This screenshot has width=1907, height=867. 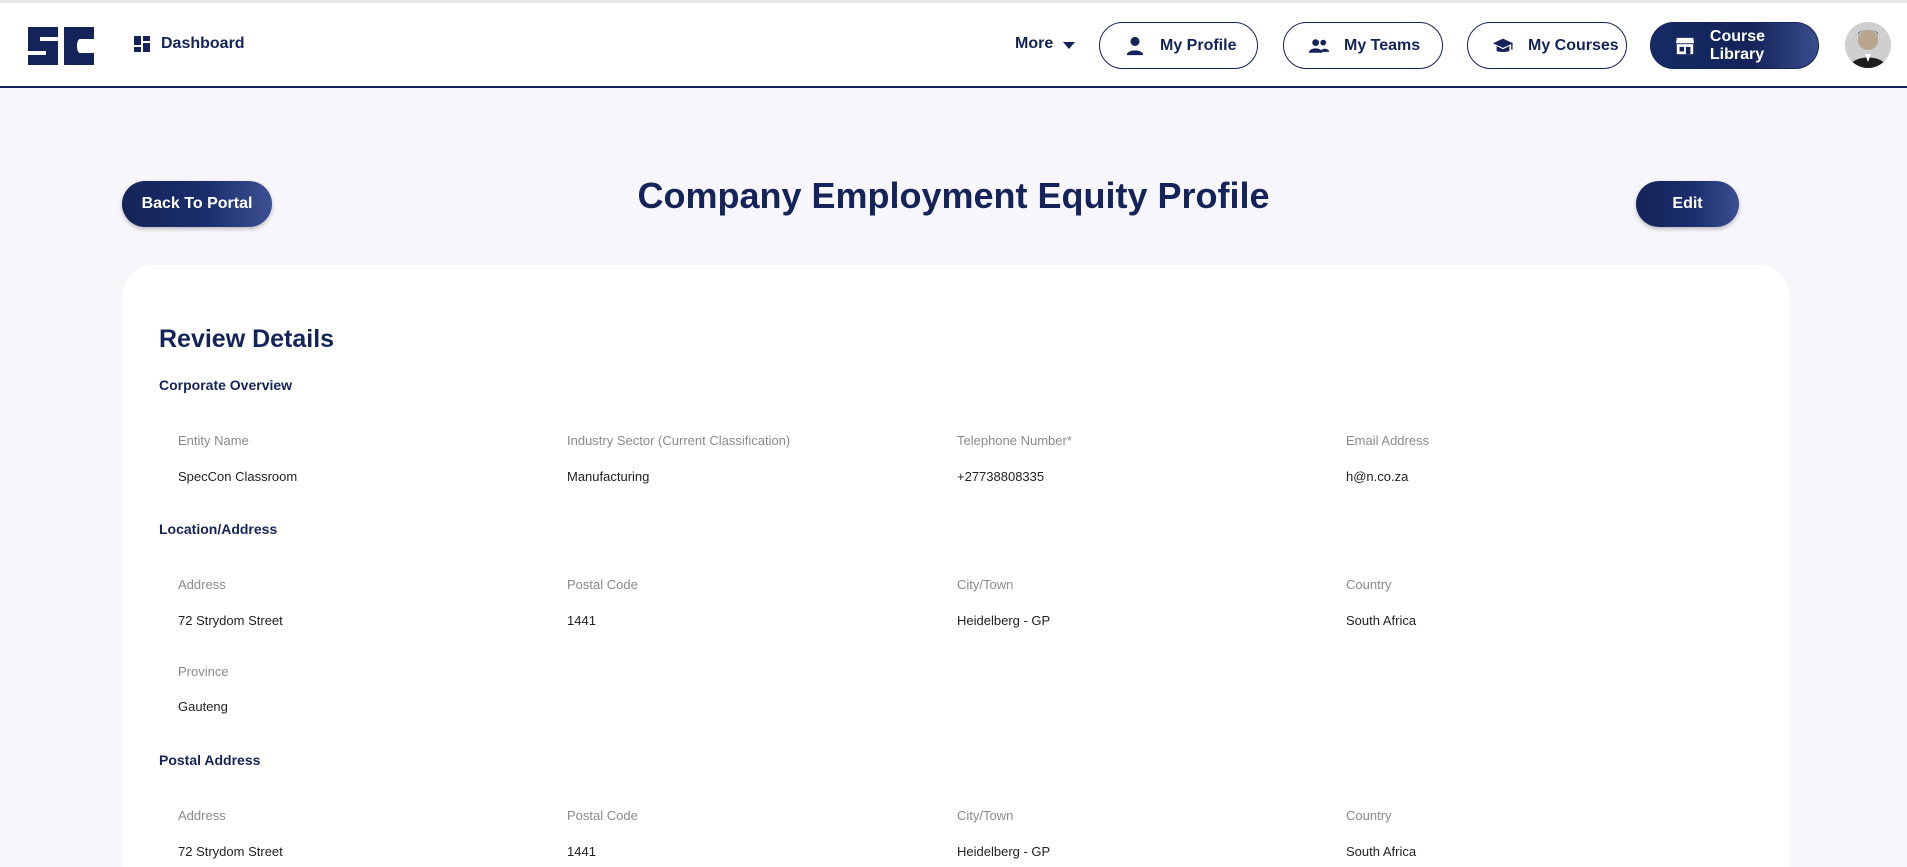 I want to click on top-navbar: SC Dashboard More My Profile, so click(x=953, y=45).